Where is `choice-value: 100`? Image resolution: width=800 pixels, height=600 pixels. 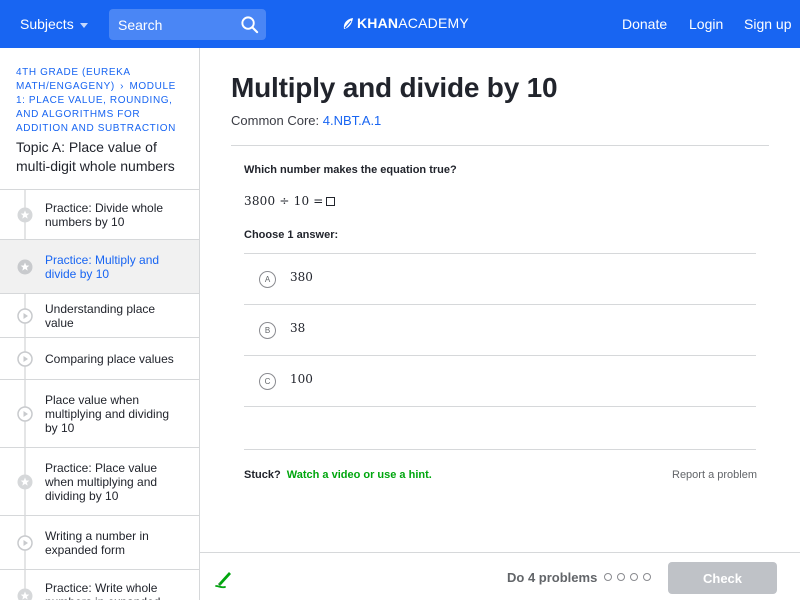 choice-value: 100 is located at coordinates (301, 379).